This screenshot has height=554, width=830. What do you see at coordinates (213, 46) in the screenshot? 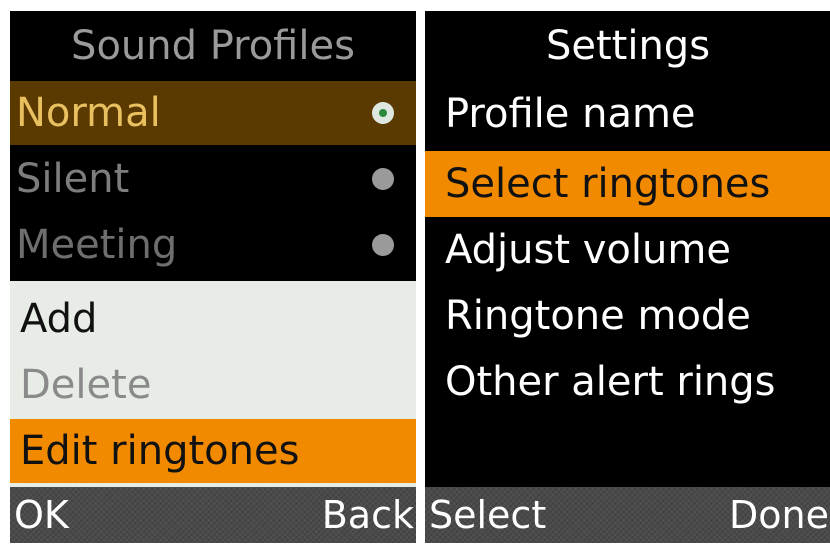
I see `sound-profiles-title: Sound Profiles` at bounding box center [213, 46].